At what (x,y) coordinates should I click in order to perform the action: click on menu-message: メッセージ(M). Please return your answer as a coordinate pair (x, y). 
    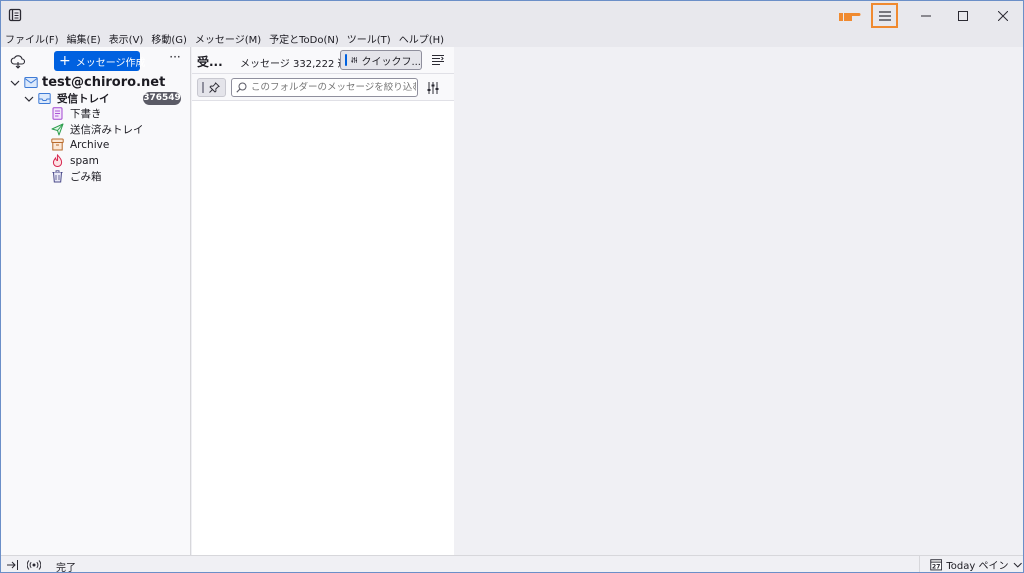
    Looking at the image, I should click on (228, 38).